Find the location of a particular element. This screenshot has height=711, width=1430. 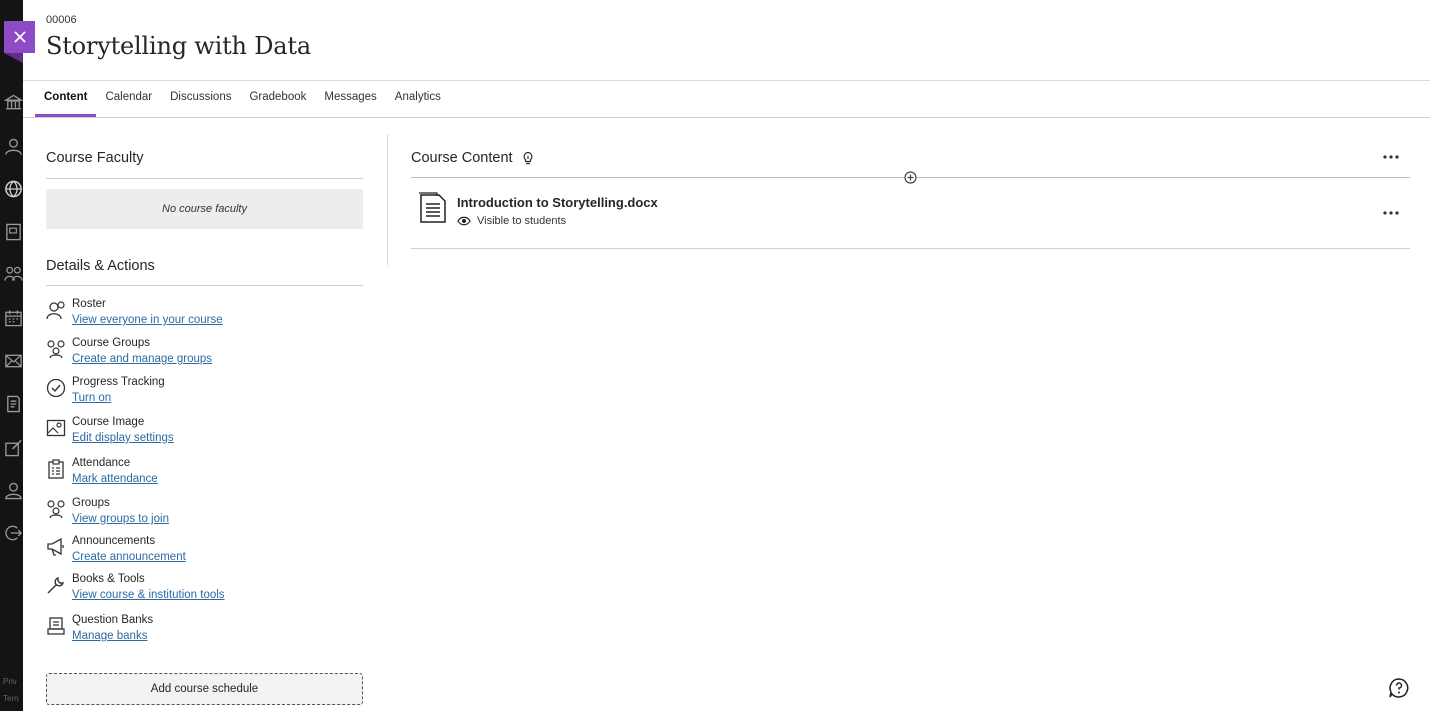

tab-discussions: Discussions is located at coordinates (200, 99).